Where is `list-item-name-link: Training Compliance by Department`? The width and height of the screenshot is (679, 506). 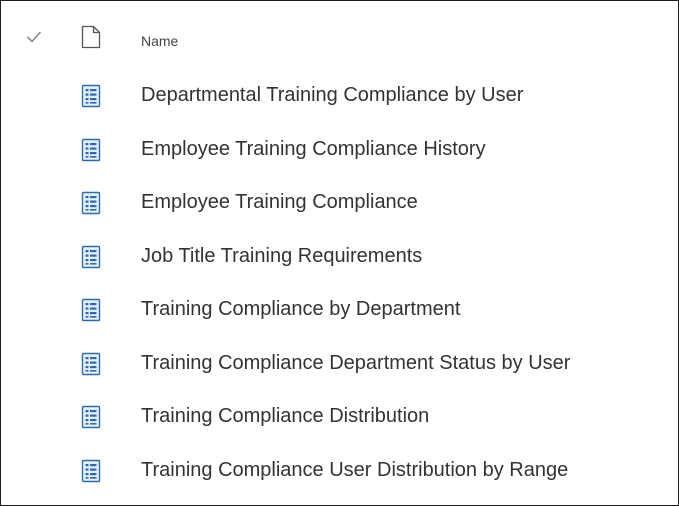
list-item-name-link: Training Compliance by Department is located at coordinates (300, 309).